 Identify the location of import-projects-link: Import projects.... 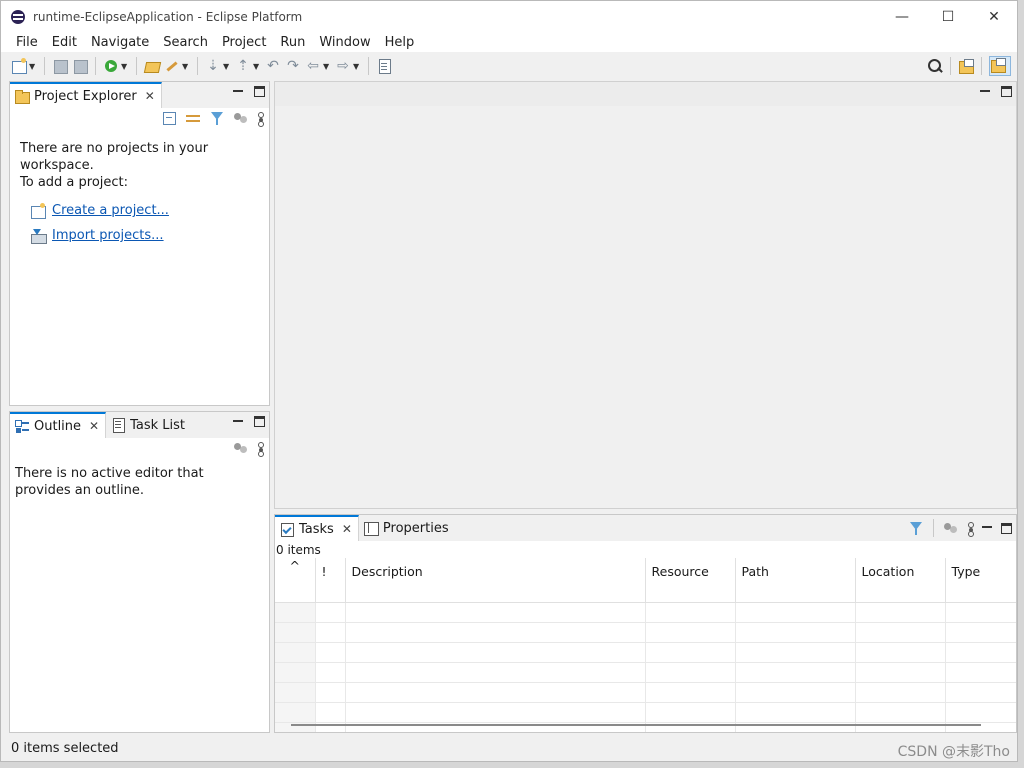
(108, 235).